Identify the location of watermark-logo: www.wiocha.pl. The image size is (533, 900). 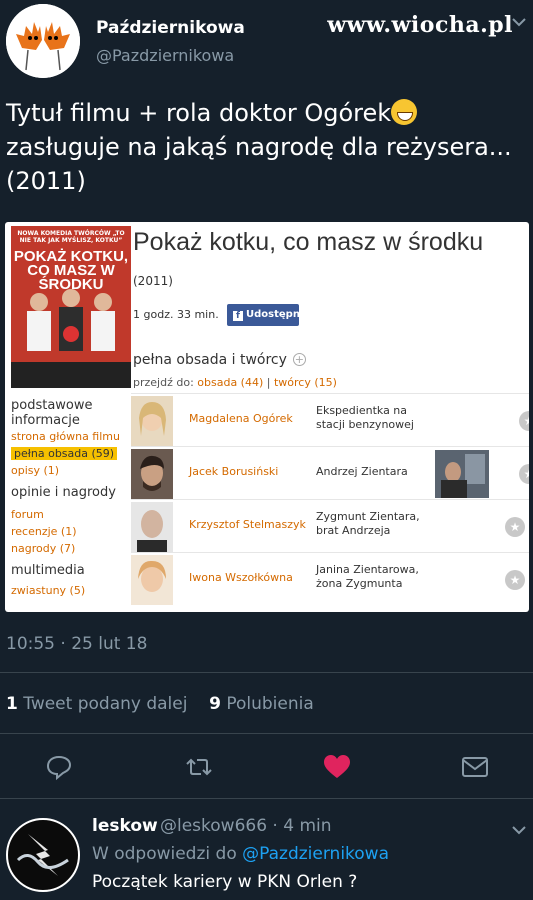
(420, 25).